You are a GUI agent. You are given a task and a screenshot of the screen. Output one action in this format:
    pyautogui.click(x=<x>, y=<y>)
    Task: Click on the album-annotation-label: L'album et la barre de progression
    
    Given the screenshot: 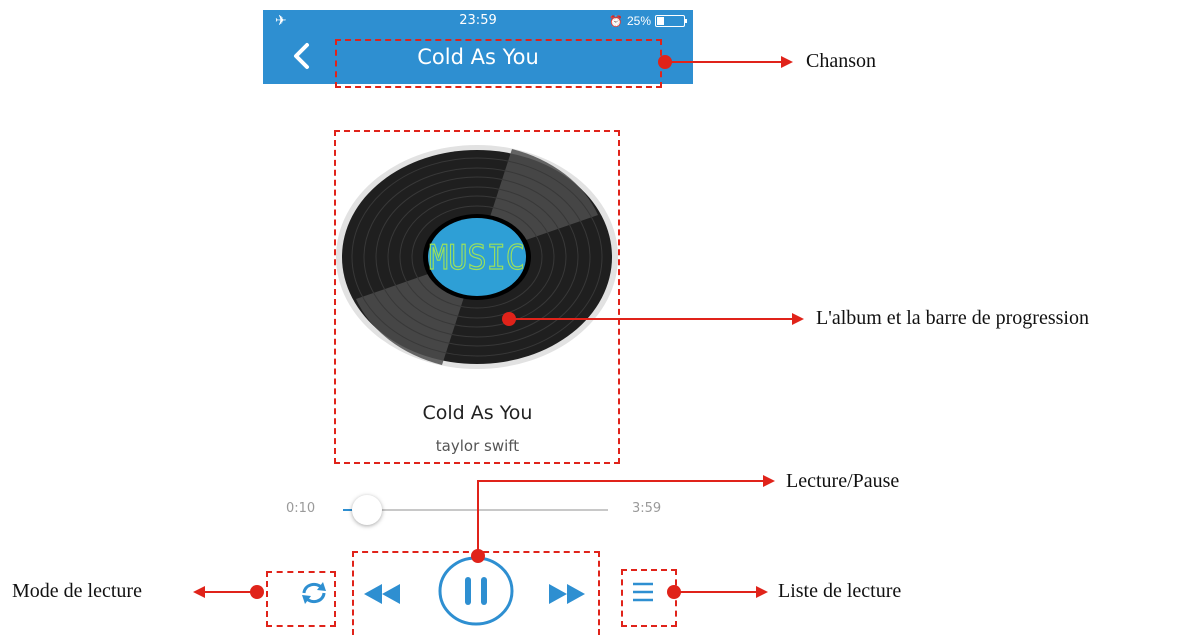 What is the action you would take?
    pyautogui.click(x=952, y=318)
    